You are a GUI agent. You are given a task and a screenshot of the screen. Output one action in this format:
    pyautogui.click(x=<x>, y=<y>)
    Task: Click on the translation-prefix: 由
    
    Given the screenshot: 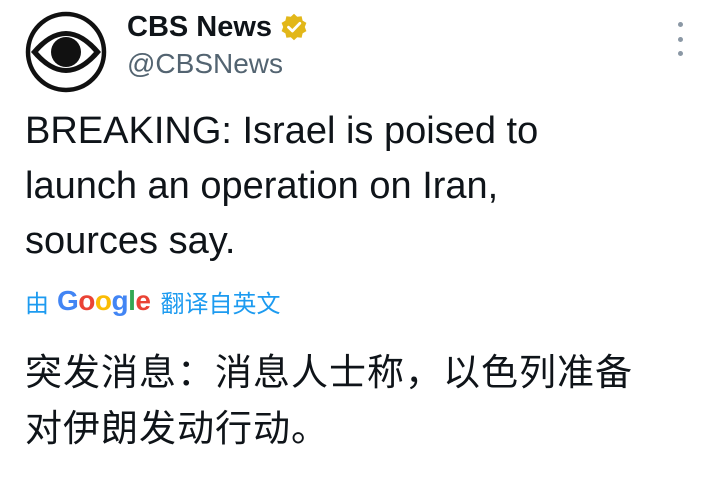 What is the action you would take?
    pyautogui.click(x=37, y=303)
    